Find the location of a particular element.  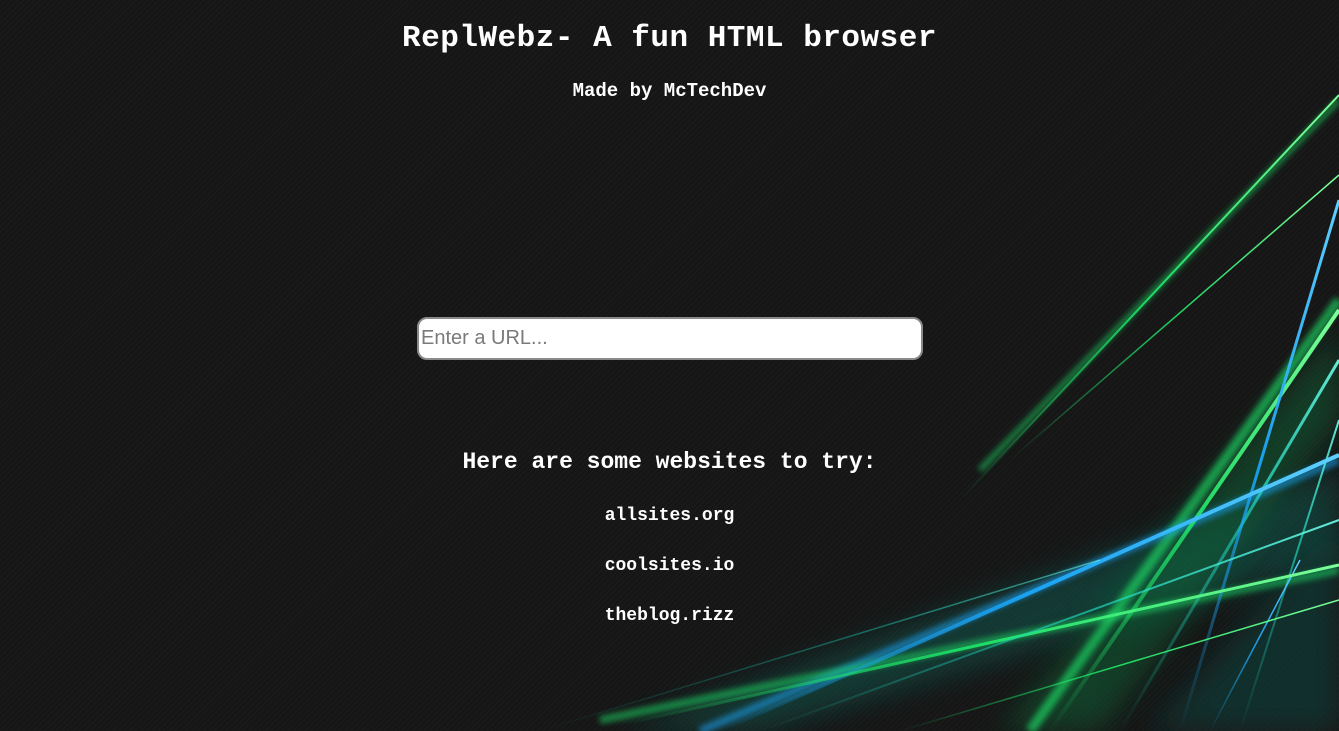

suggested-site-container: coolsites.io is located at coordinates (669, 566).